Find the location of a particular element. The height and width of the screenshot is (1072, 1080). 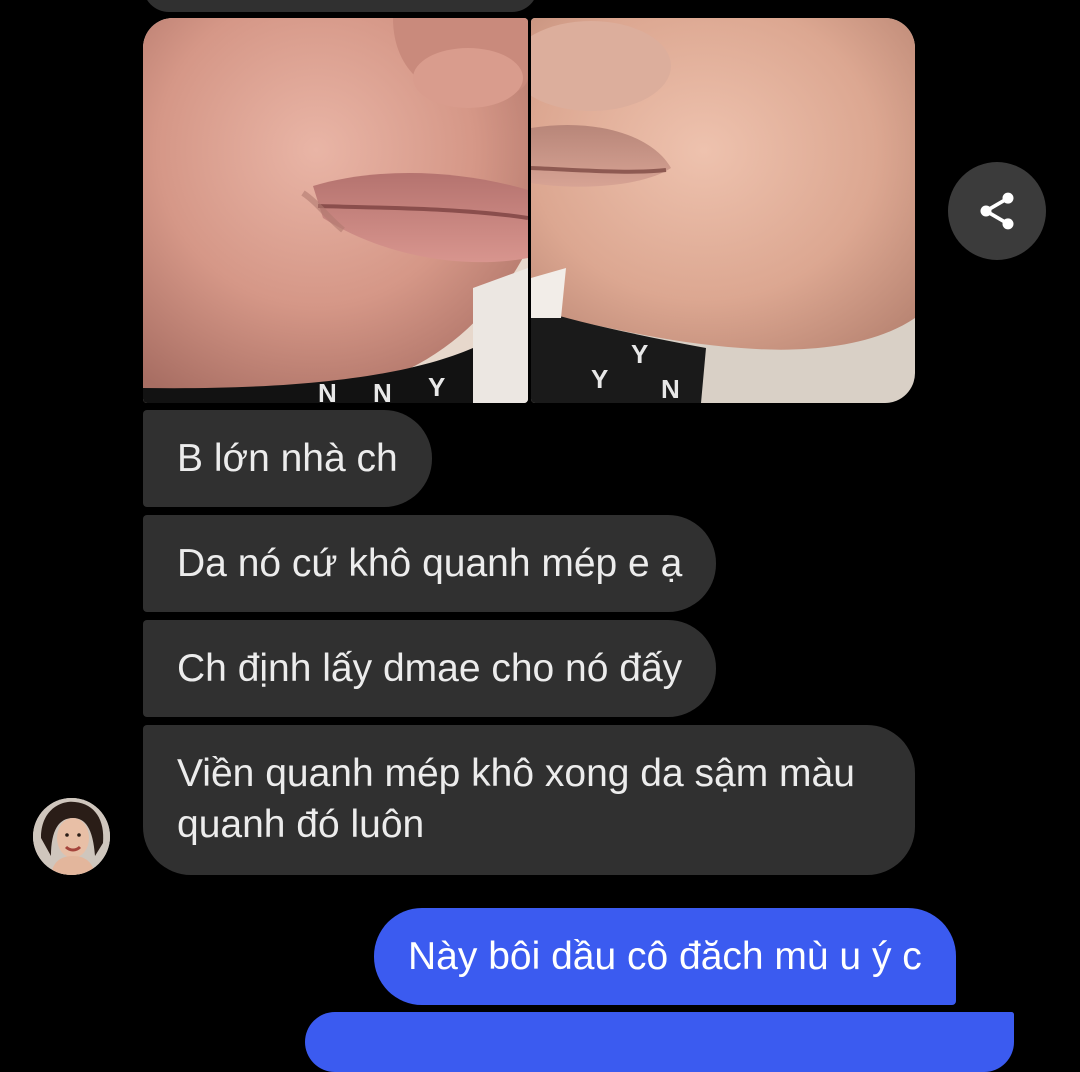

share-icon is located at coordinates (997, 211).